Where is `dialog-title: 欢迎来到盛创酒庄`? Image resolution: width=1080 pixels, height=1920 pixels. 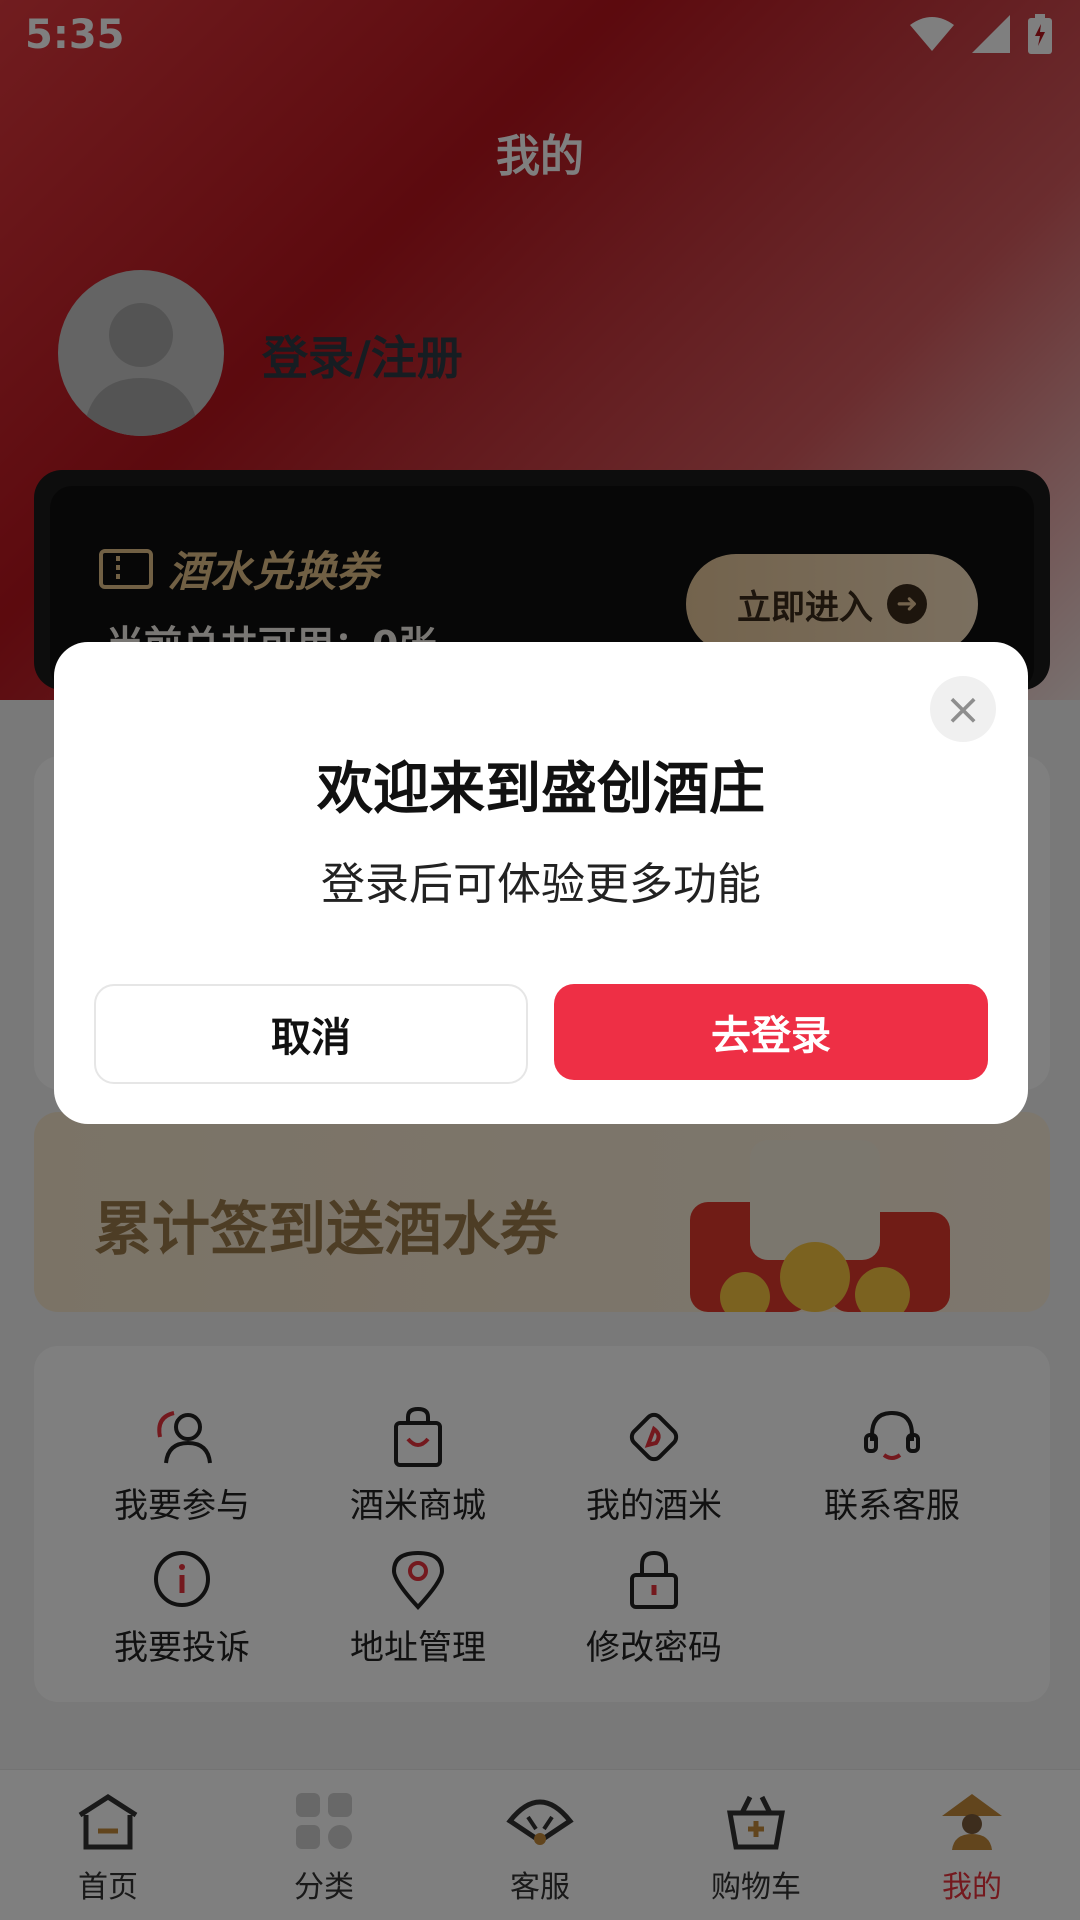 dialog-title: 欢迎来到盛创酒庄 is located at coordinates (541, 789).